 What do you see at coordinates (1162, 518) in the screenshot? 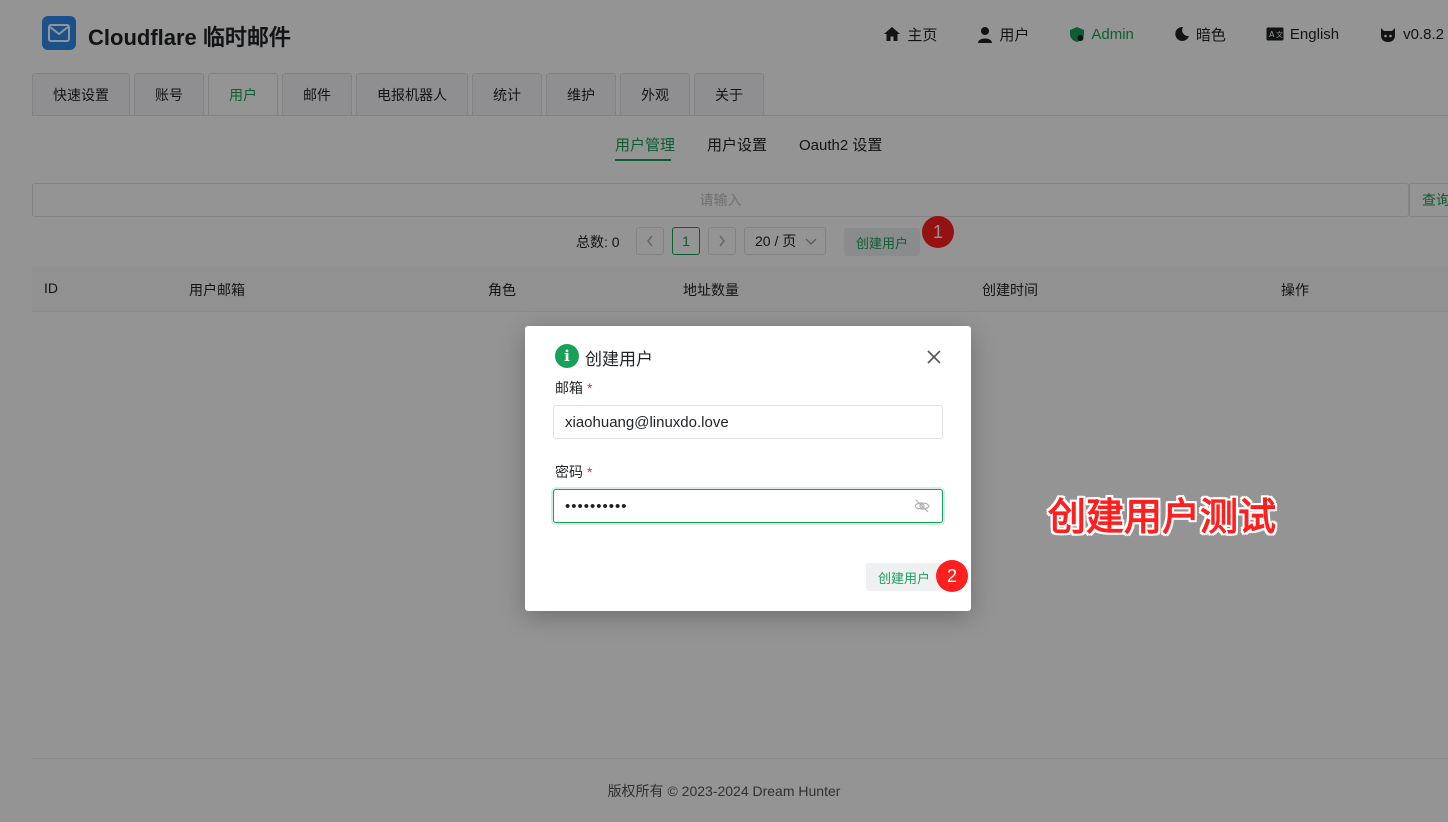
I see `annotation-caption: 创建用户测试` at bounding box center [1162, 518].